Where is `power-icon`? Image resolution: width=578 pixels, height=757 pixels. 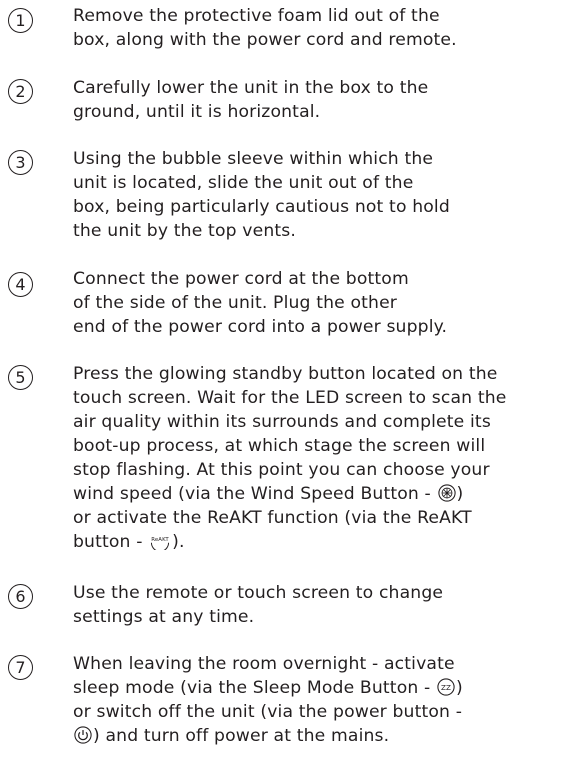 power-icon is located at coordinates (83, 735).